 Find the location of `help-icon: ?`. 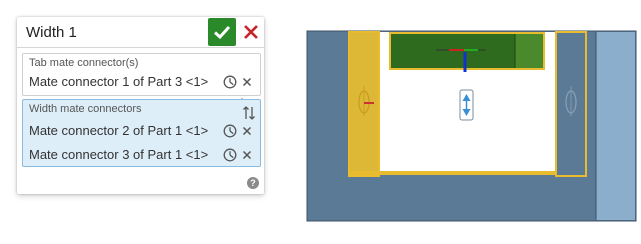

help-icon: ? is located at coordinates (253, 183).